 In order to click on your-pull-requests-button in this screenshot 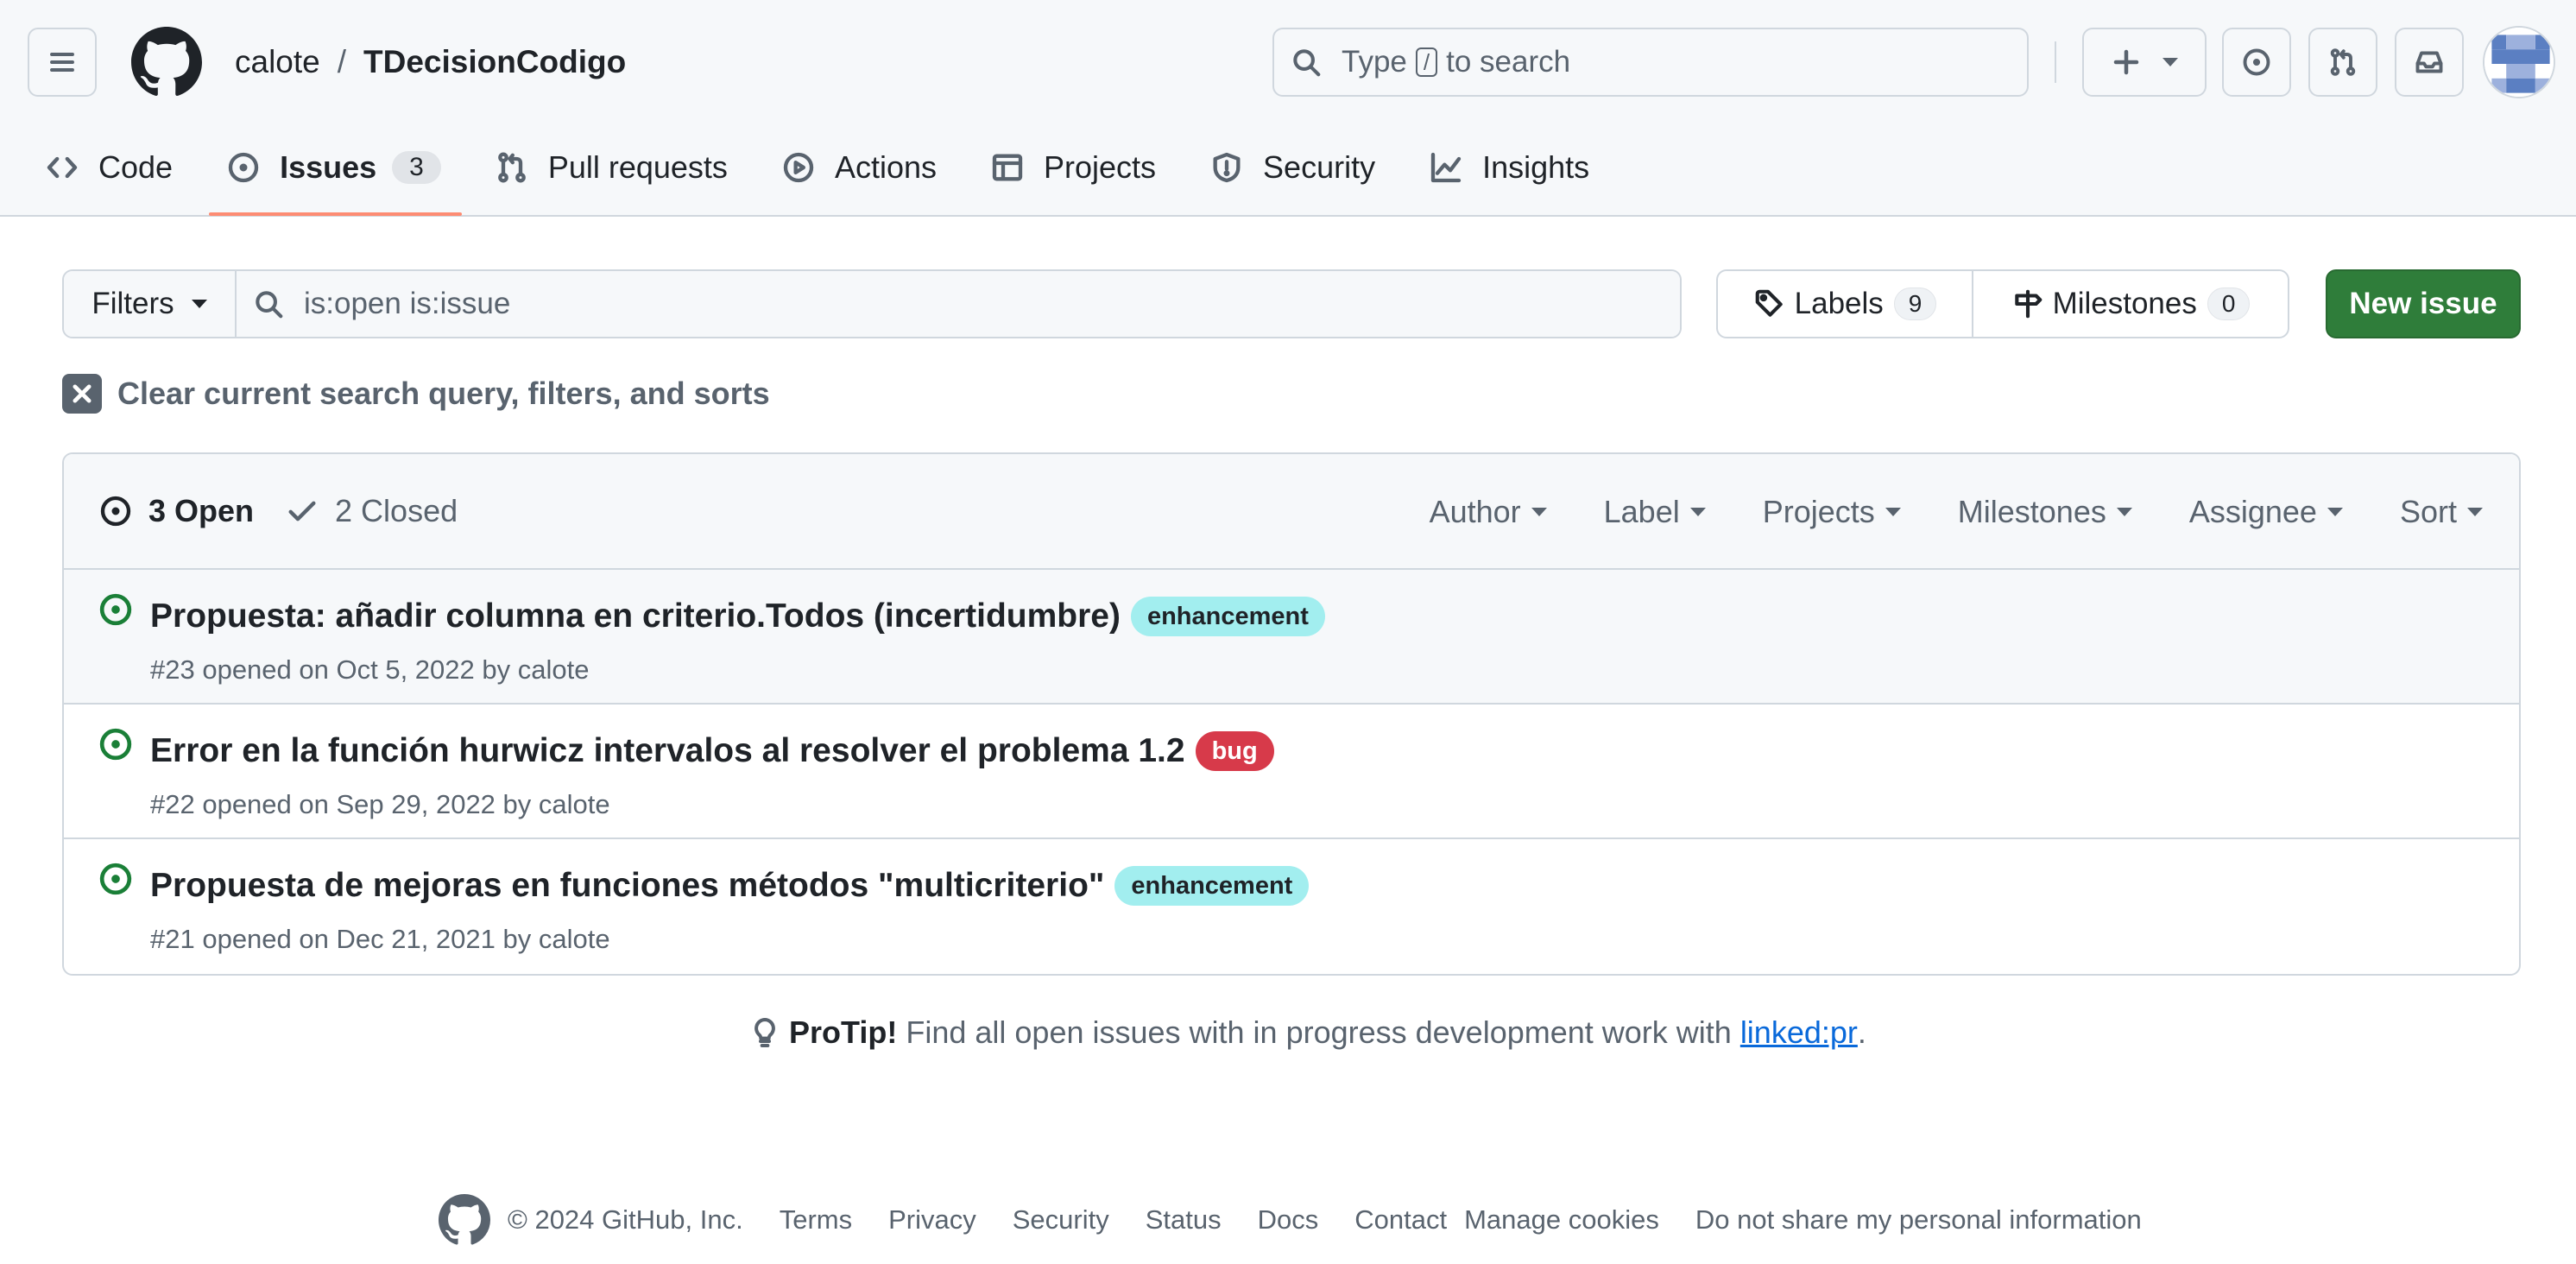, I will do `click(2342, 62)`.